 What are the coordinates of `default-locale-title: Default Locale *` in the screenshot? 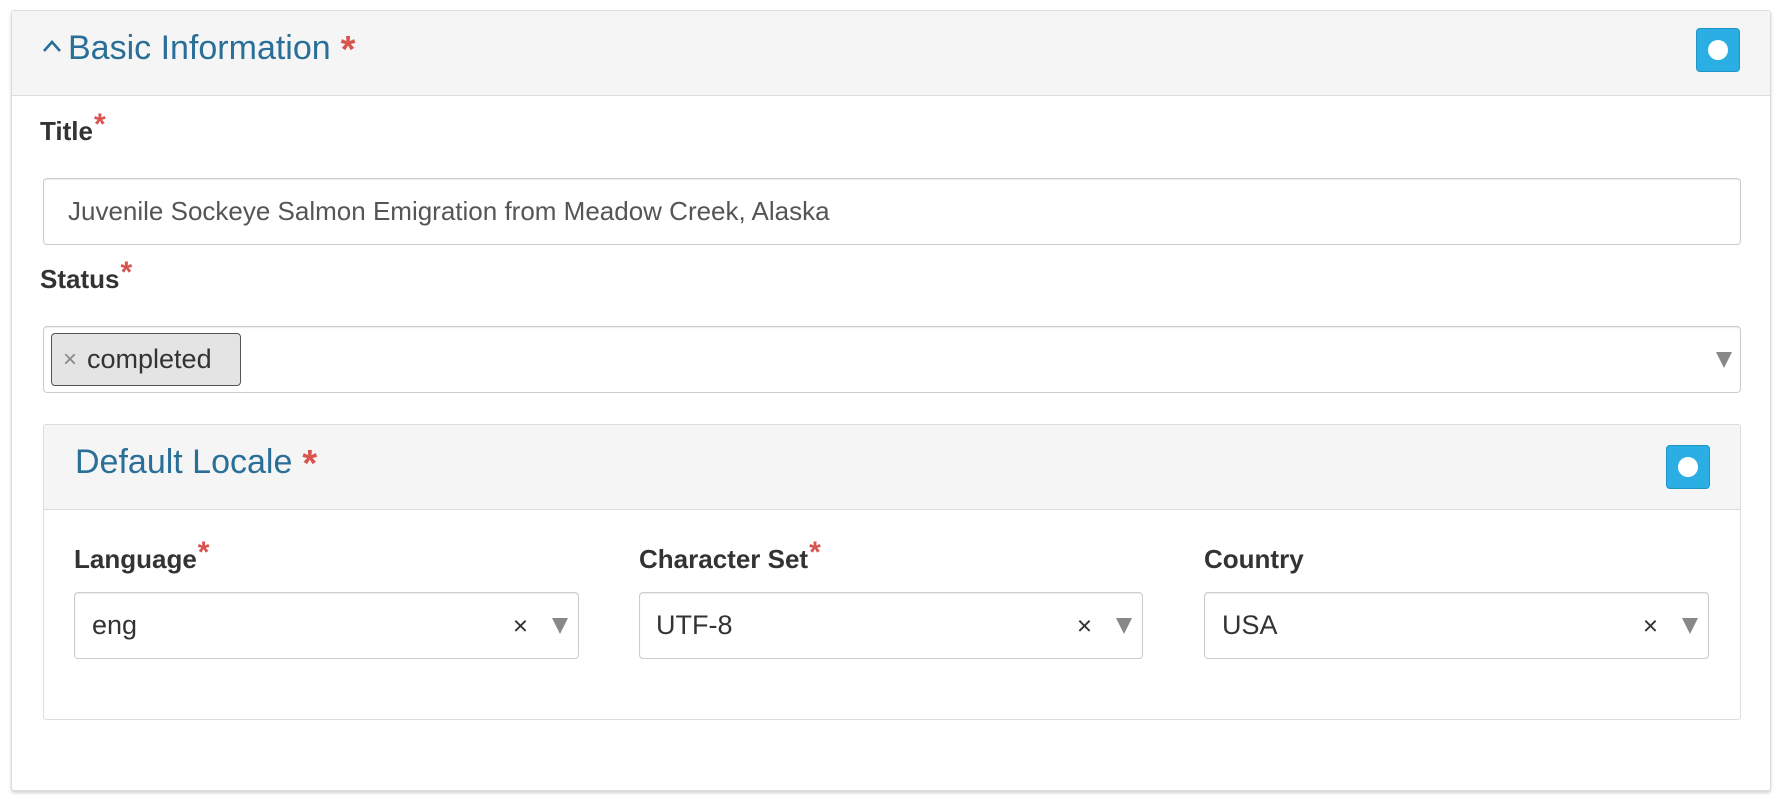 It's located at (196, 463).